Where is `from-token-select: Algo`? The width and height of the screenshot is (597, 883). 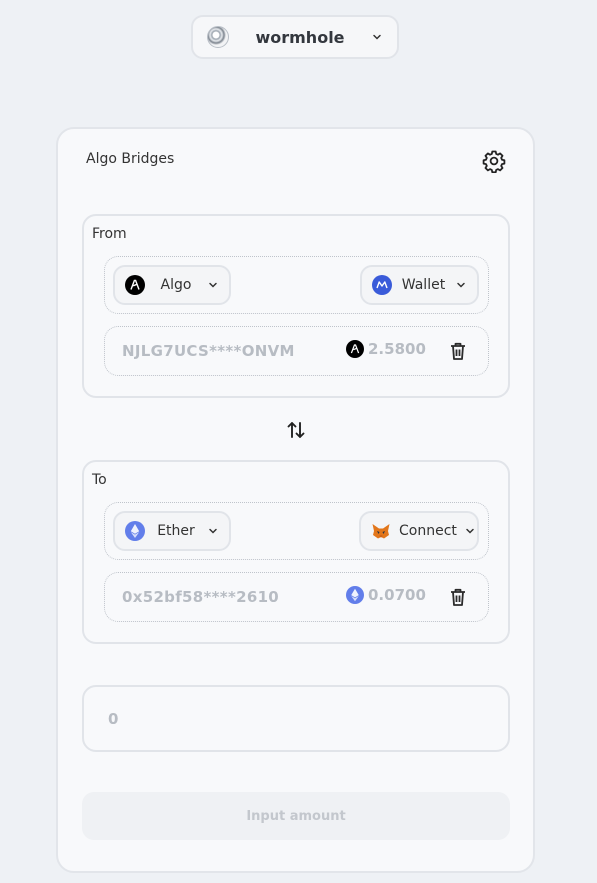
from-token-select: Algo is located at coordinates (172, 285).